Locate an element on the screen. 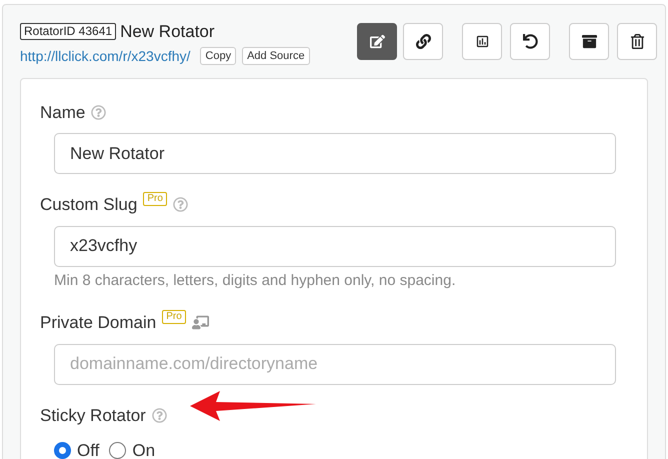 Image resolution: width=668 pixels, height=459 pixels. link-icon is located at coordinates (423, 41).